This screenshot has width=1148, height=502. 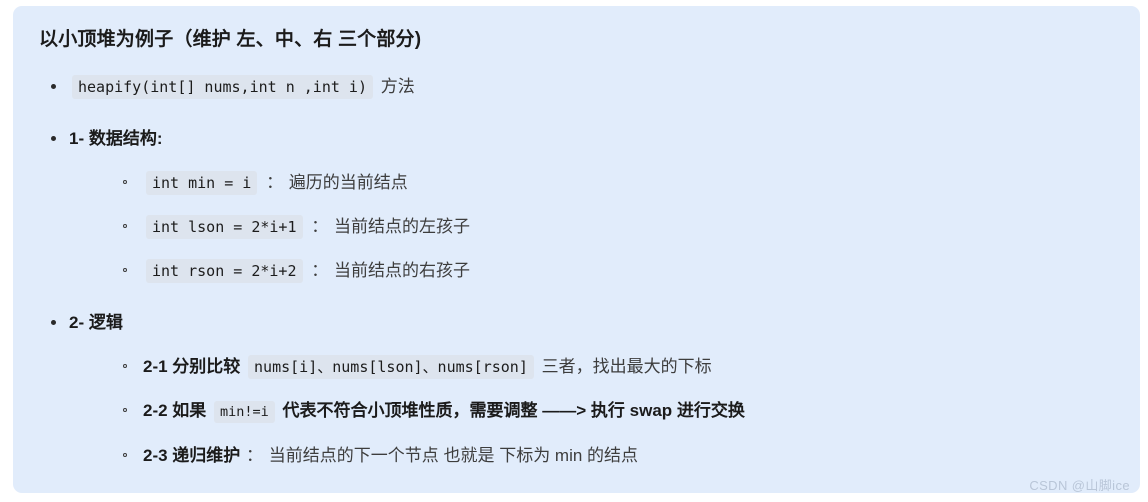 What do you see at coordinates (224, 270) in the screenshot?
I see `code-chip-rson: int rson = 2*i+2` at bounding box center [224, 270].